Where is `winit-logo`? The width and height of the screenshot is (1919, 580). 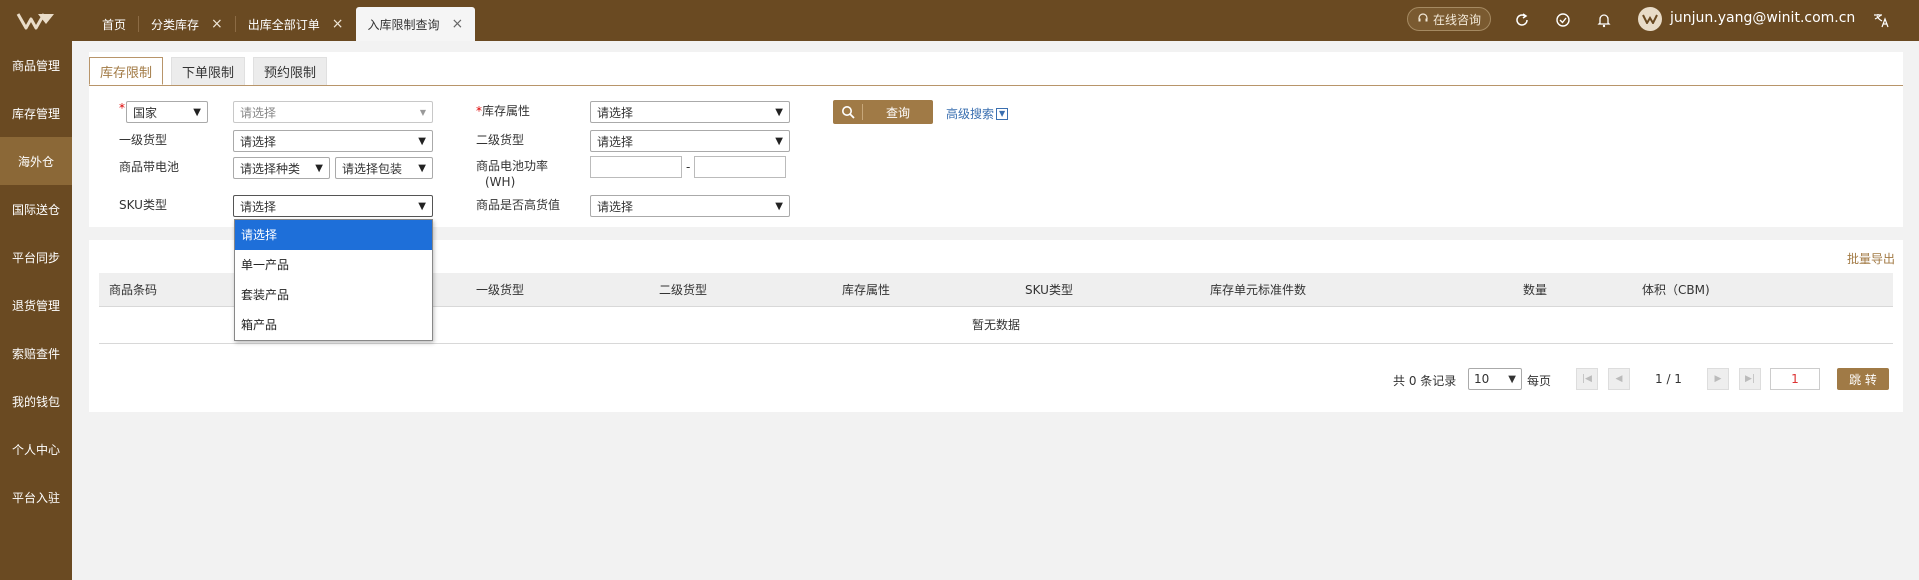
winit-logo is located at coordinates (36, 20).